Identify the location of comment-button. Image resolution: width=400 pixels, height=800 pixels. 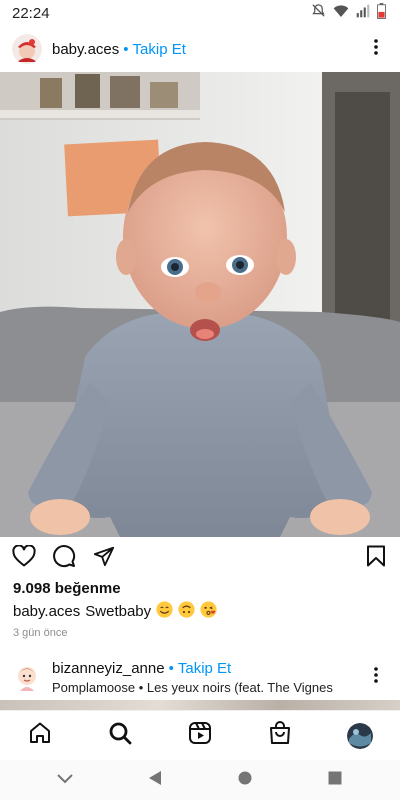
(64, 558).